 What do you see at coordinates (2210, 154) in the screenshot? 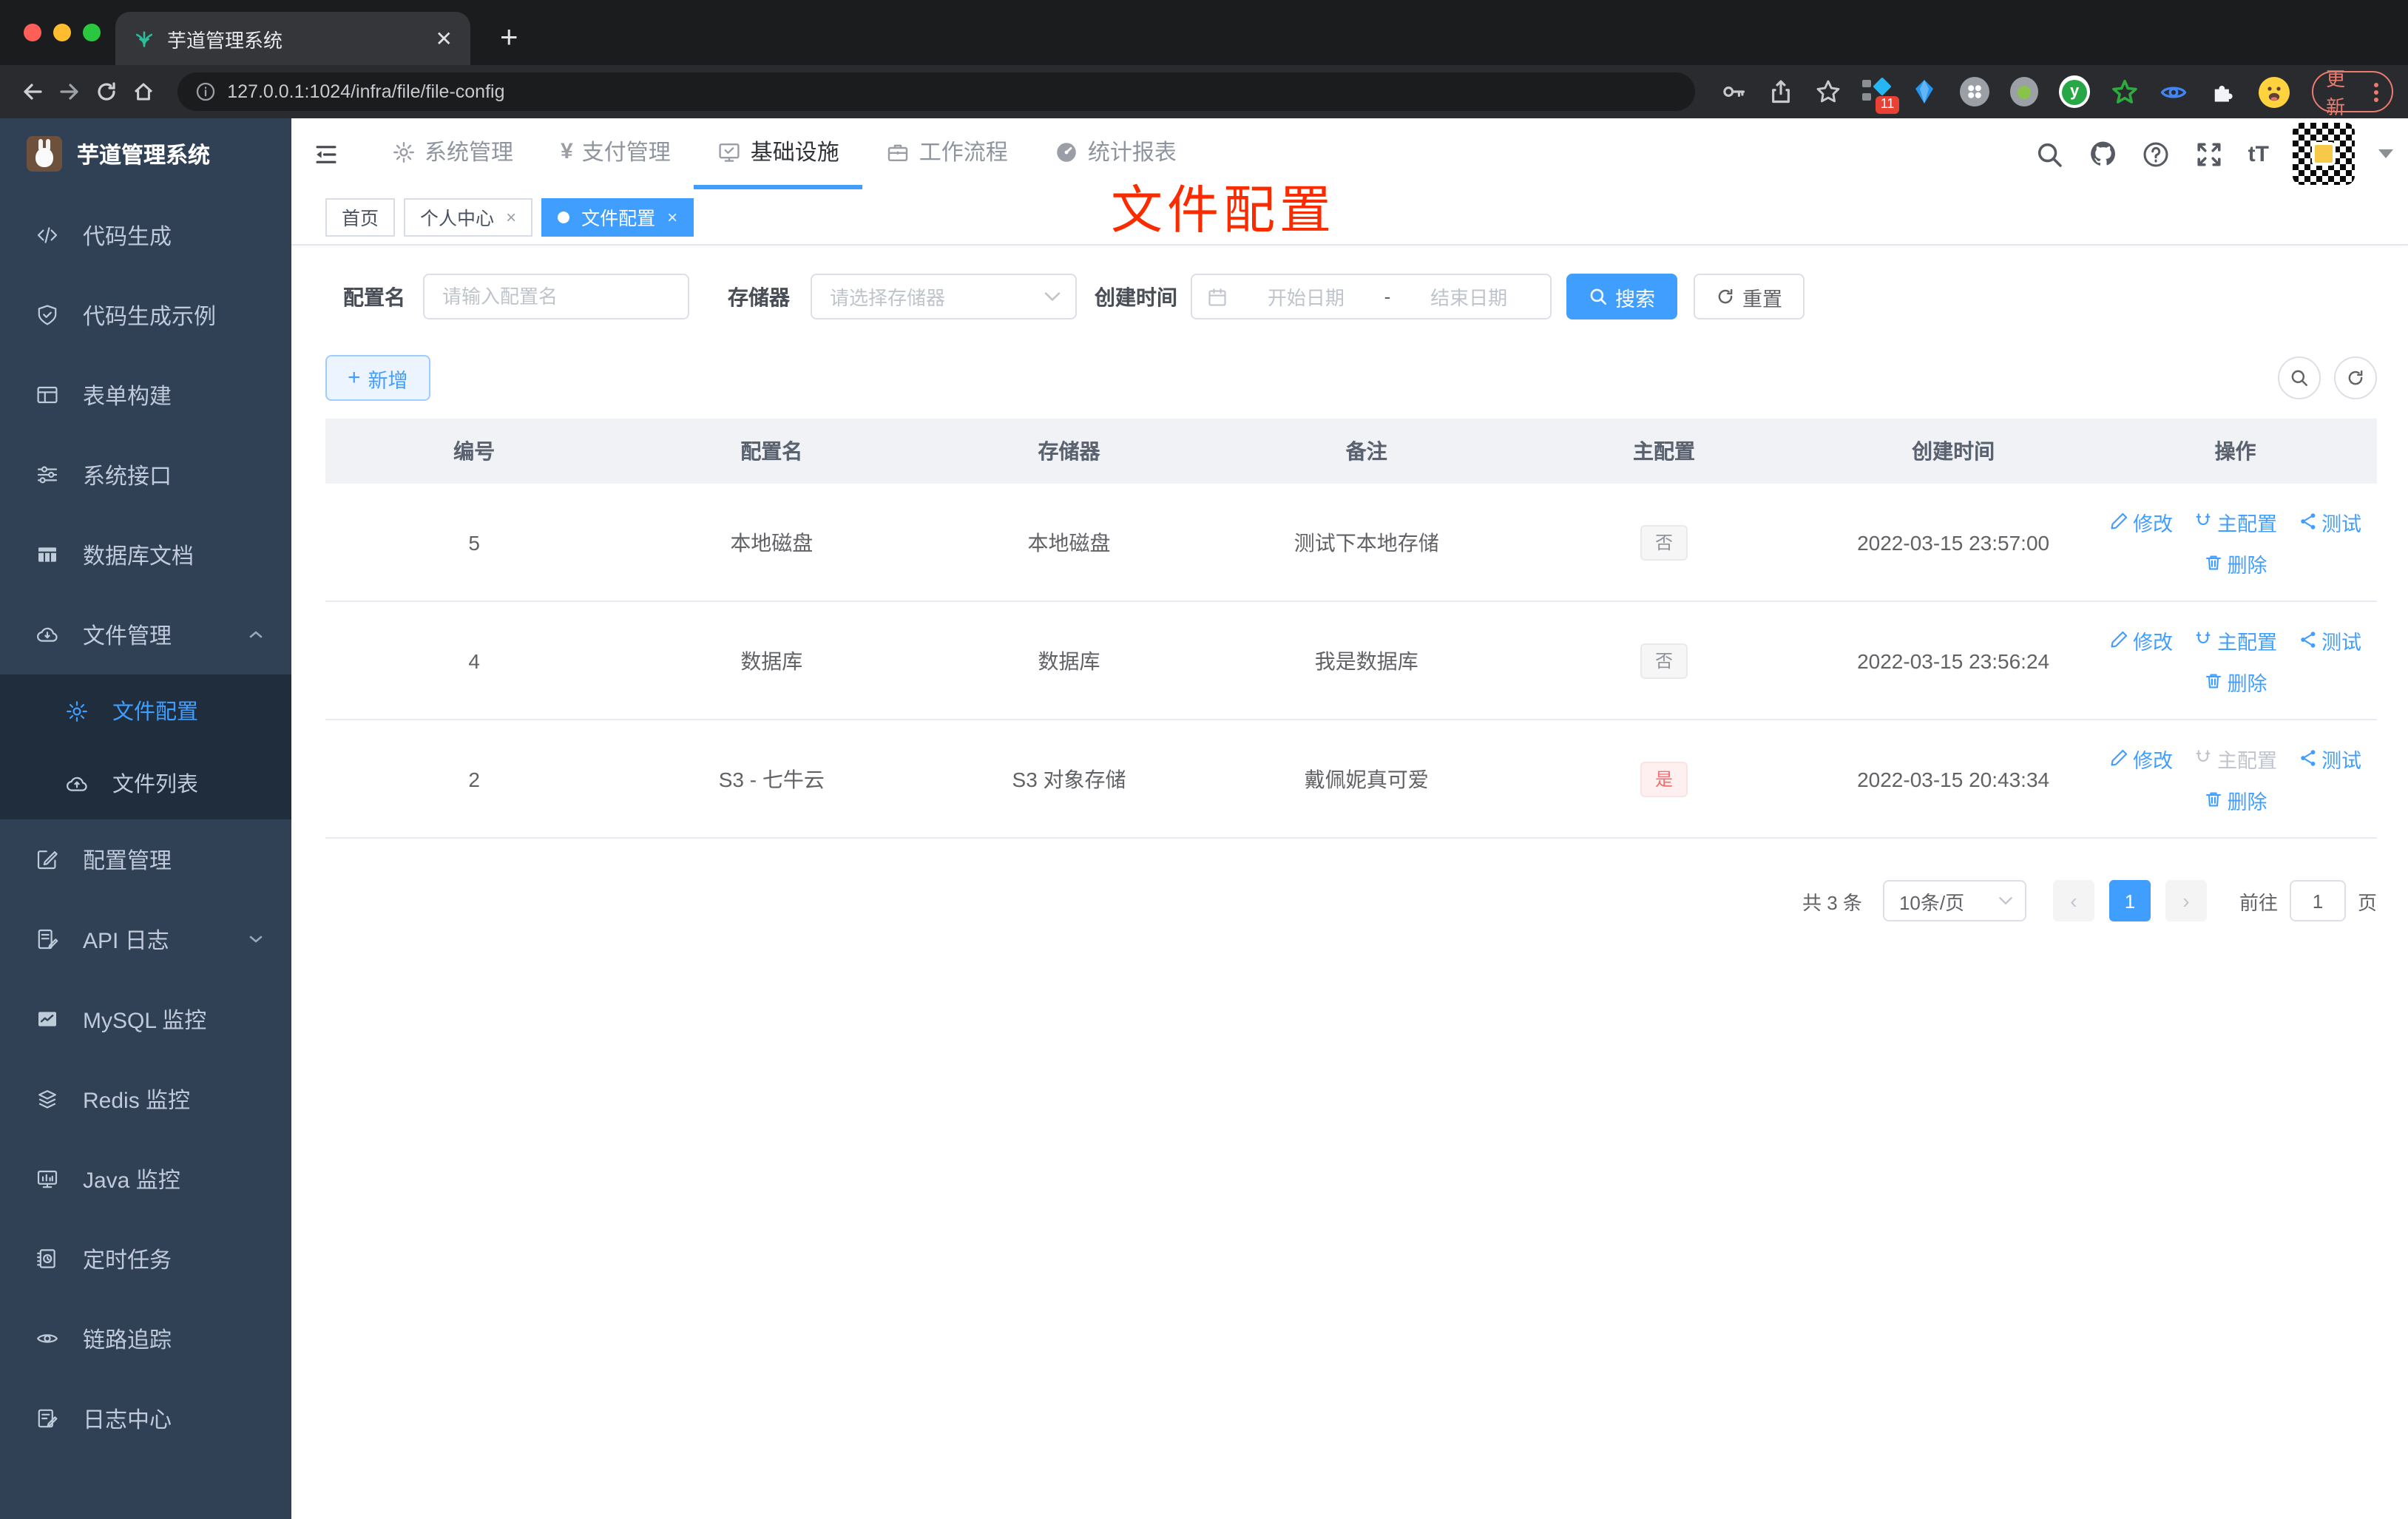
I see `fullscreen-icon` at bounding box center [2210, 154].